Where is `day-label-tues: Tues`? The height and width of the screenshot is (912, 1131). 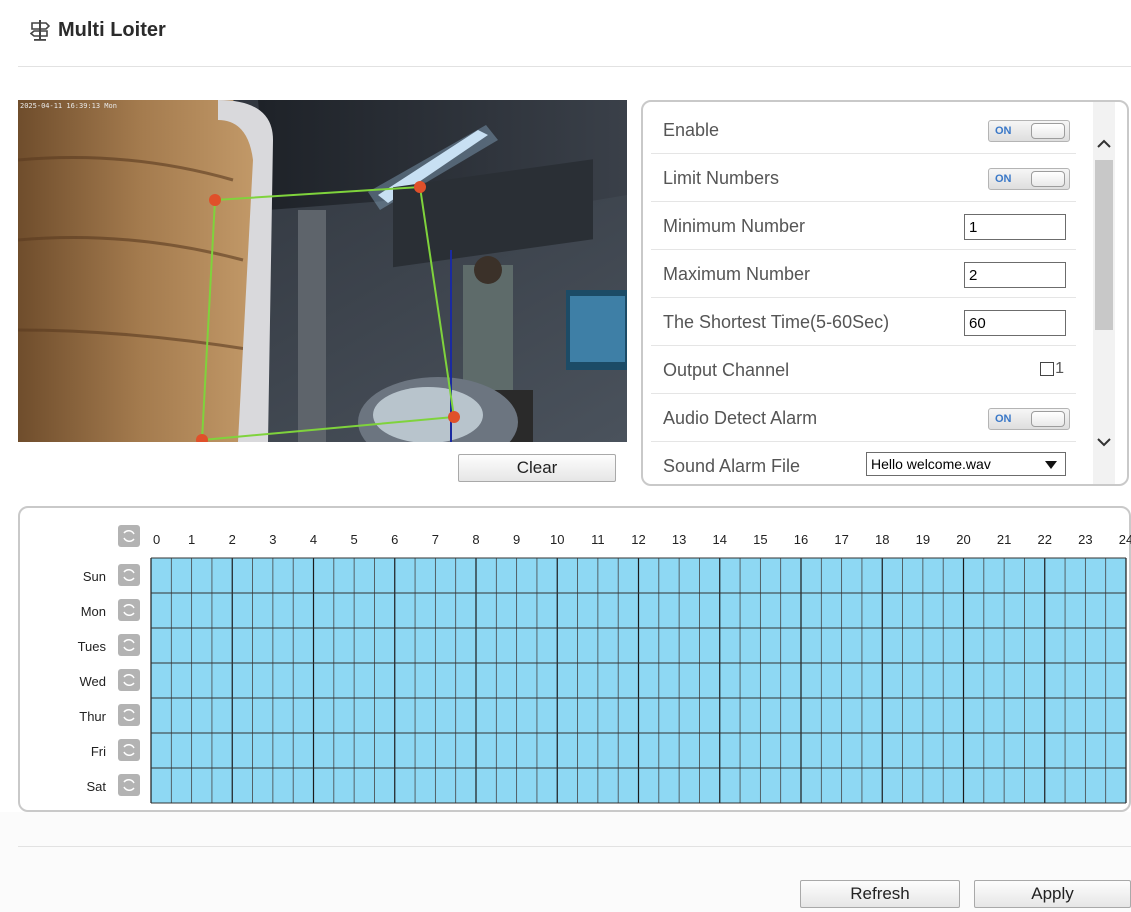
day-label-tues: Tues is located at coordinates (92, 646).